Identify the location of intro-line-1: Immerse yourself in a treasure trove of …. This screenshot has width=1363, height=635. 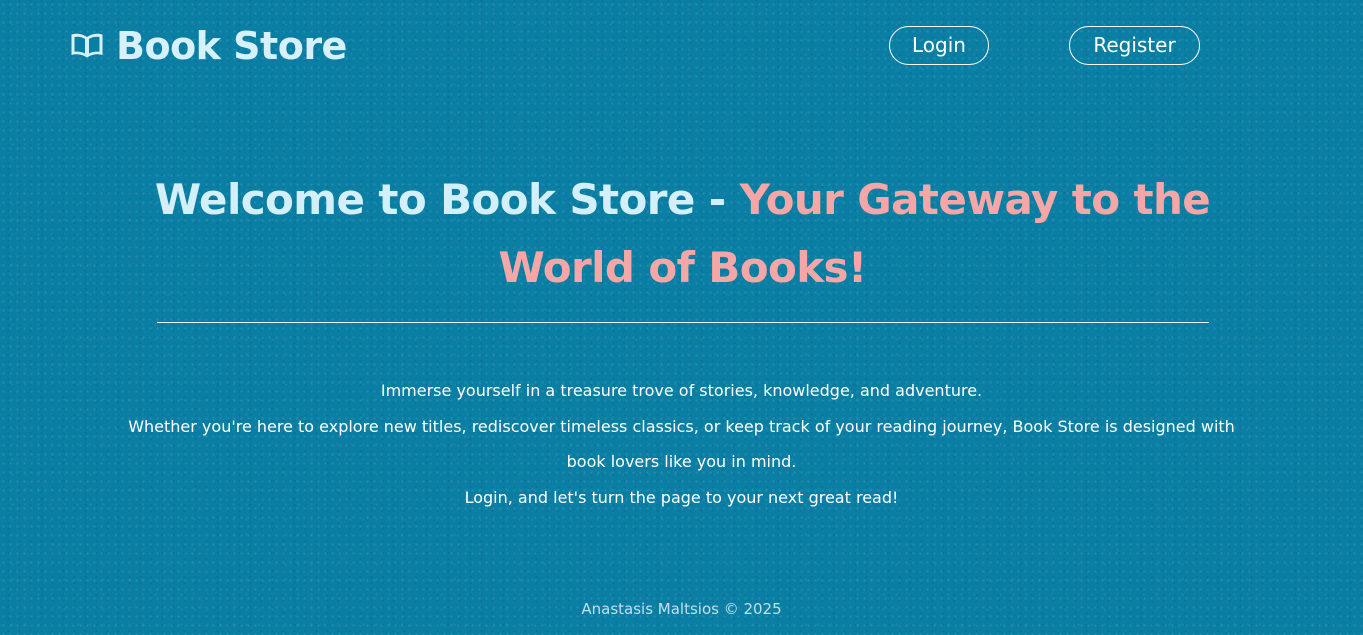
(681, 390).